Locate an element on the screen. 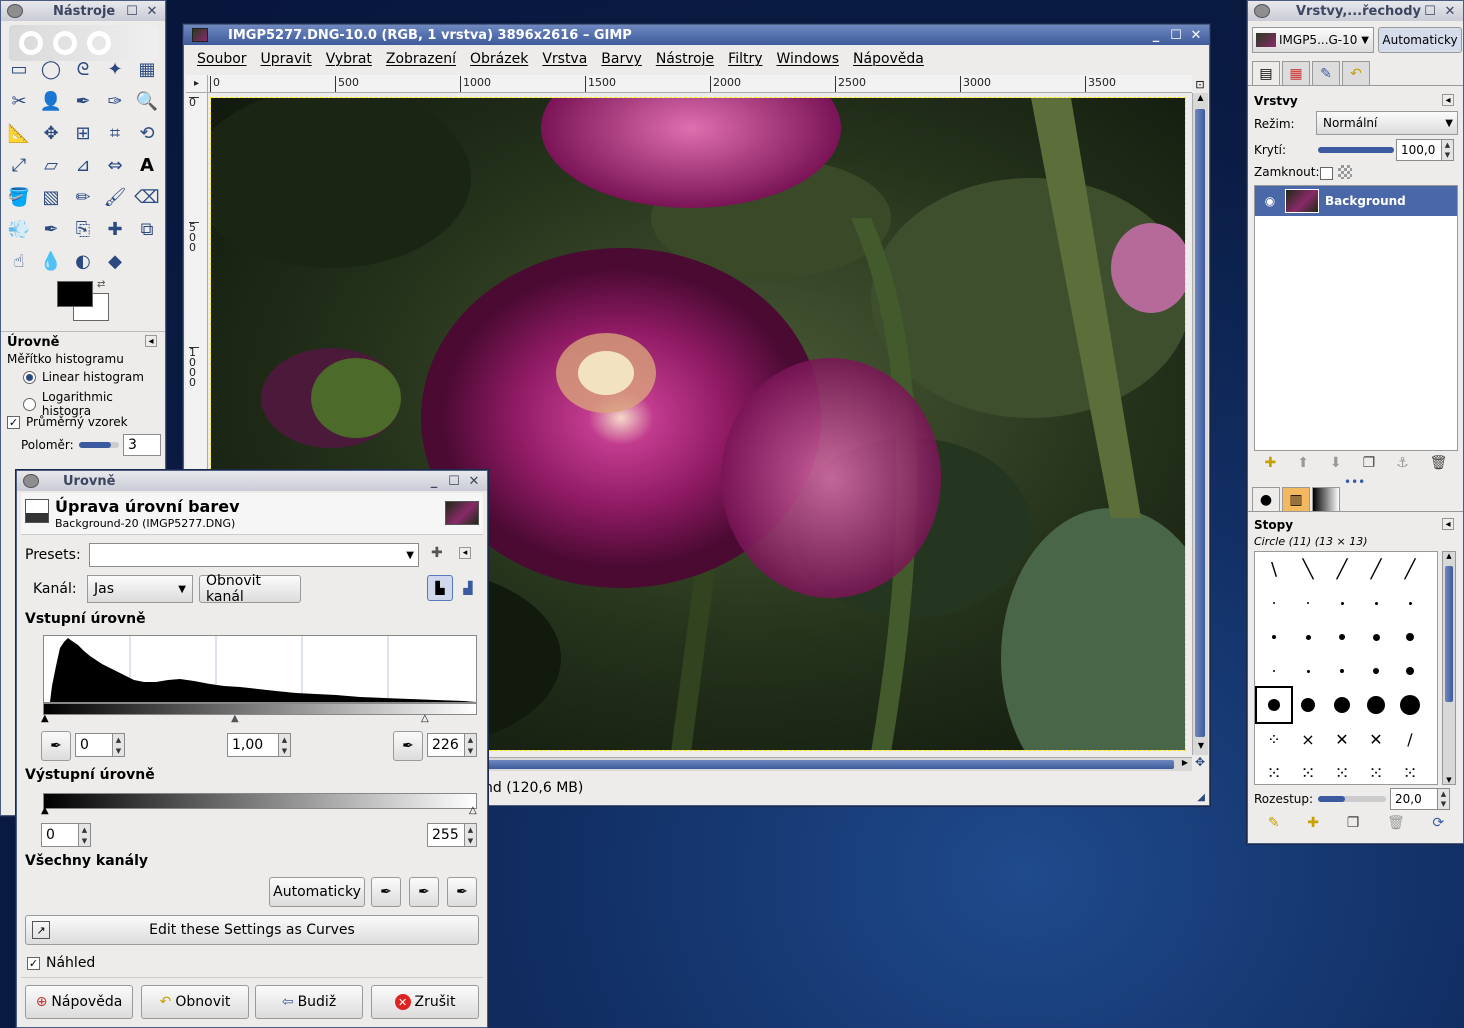 This screenshot has height=1028, width=1464. ellipse-select-tool-icon: ◯ is located at coordinates (51, 69).